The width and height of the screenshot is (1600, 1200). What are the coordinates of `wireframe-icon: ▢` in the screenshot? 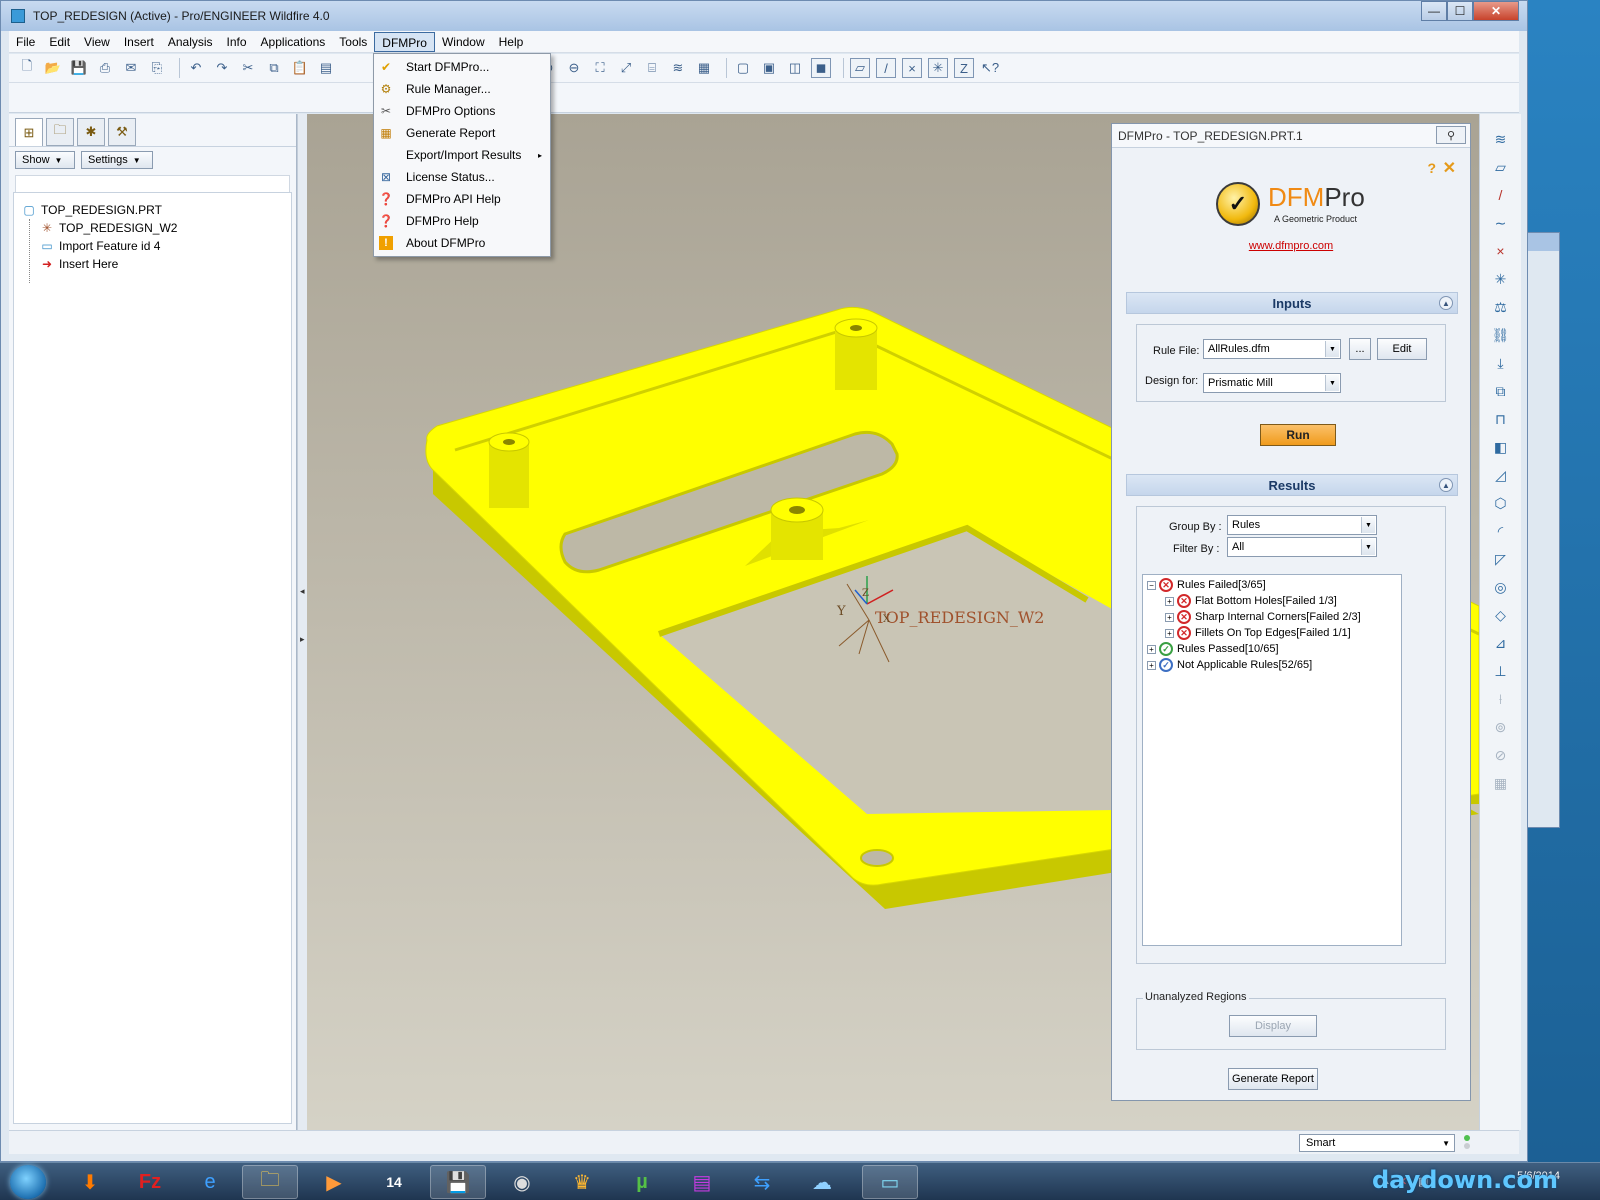 It's located at (743, 68).